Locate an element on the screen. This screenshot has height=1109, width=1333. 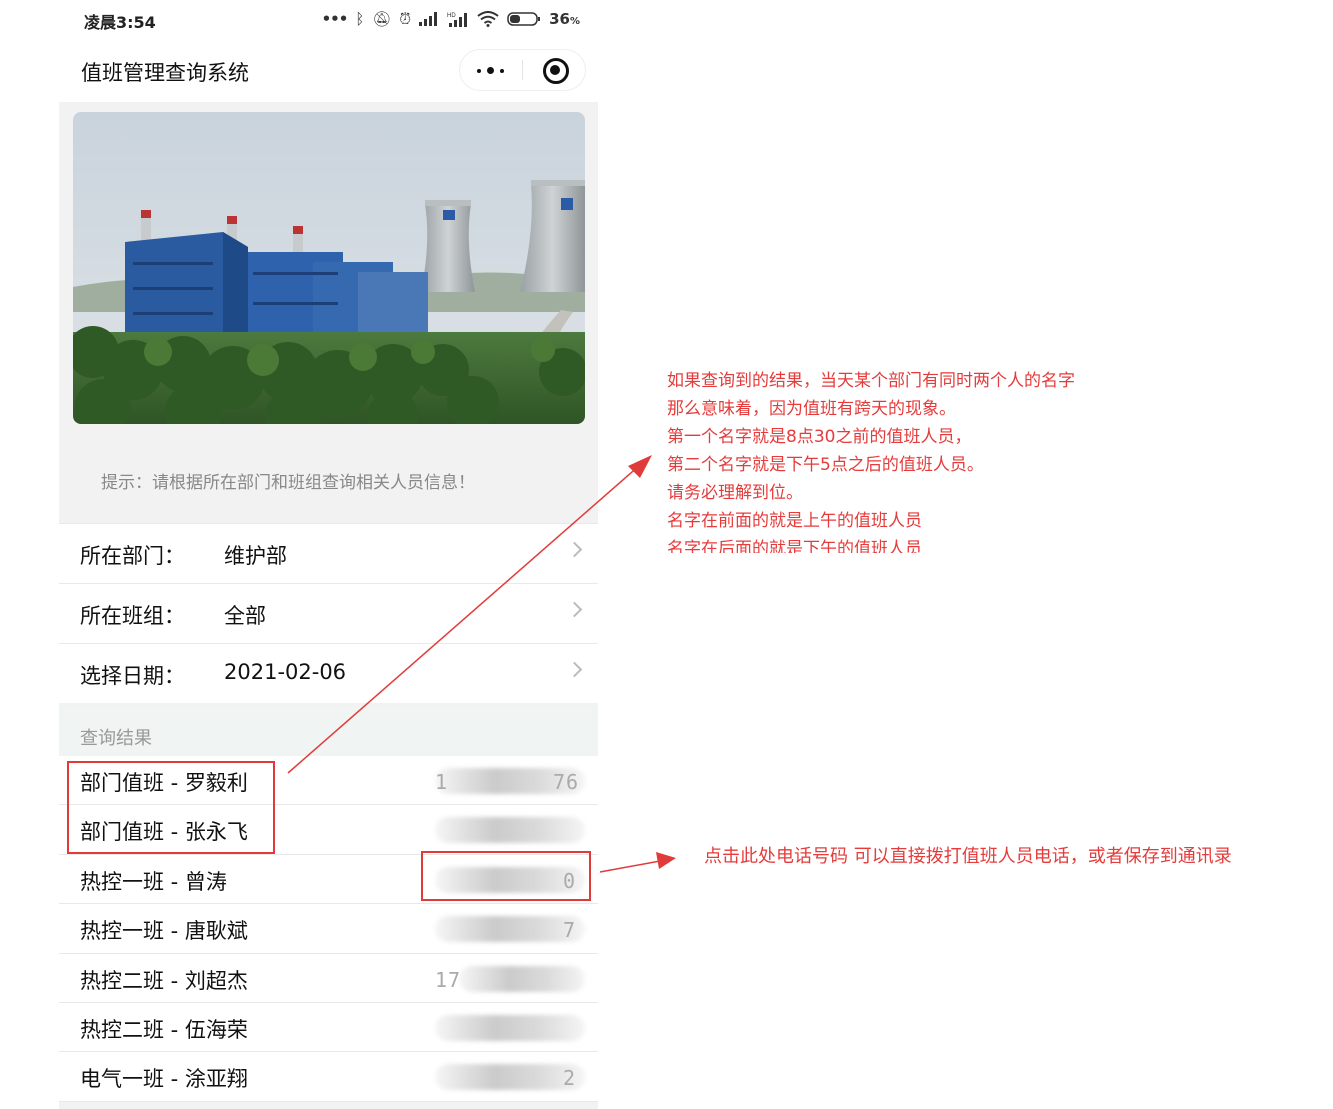
annotation-arrows is located at coordinates (481, 664).